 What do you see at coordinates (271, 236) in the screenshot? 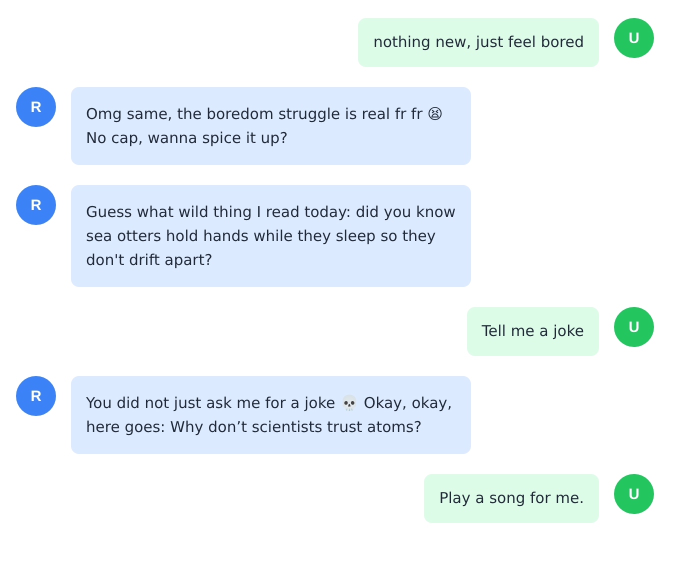
I see `bot-message: Guess what wild thing I read today: did you know sea otters hold hands while they sleep so they don't drift apart?` at bounding box center [271, 236].